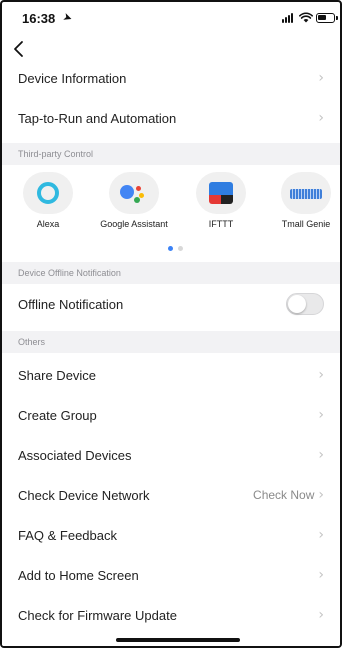 The image size is (342, 648). I want to click on add-to-home-screen-row: Add to Home Screen ›, so click(171, 575).